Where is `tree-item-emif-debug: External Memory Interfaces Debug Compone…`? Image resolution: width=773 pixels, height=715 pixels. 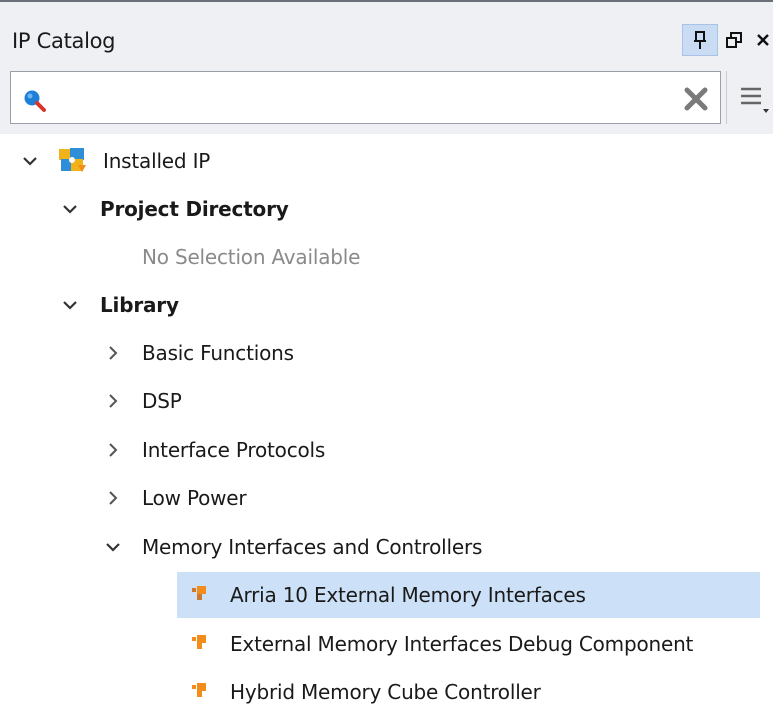
tree-item-emif-debug: External Memory Interfaces Debug Compone… is located at coordinates (475, 644).